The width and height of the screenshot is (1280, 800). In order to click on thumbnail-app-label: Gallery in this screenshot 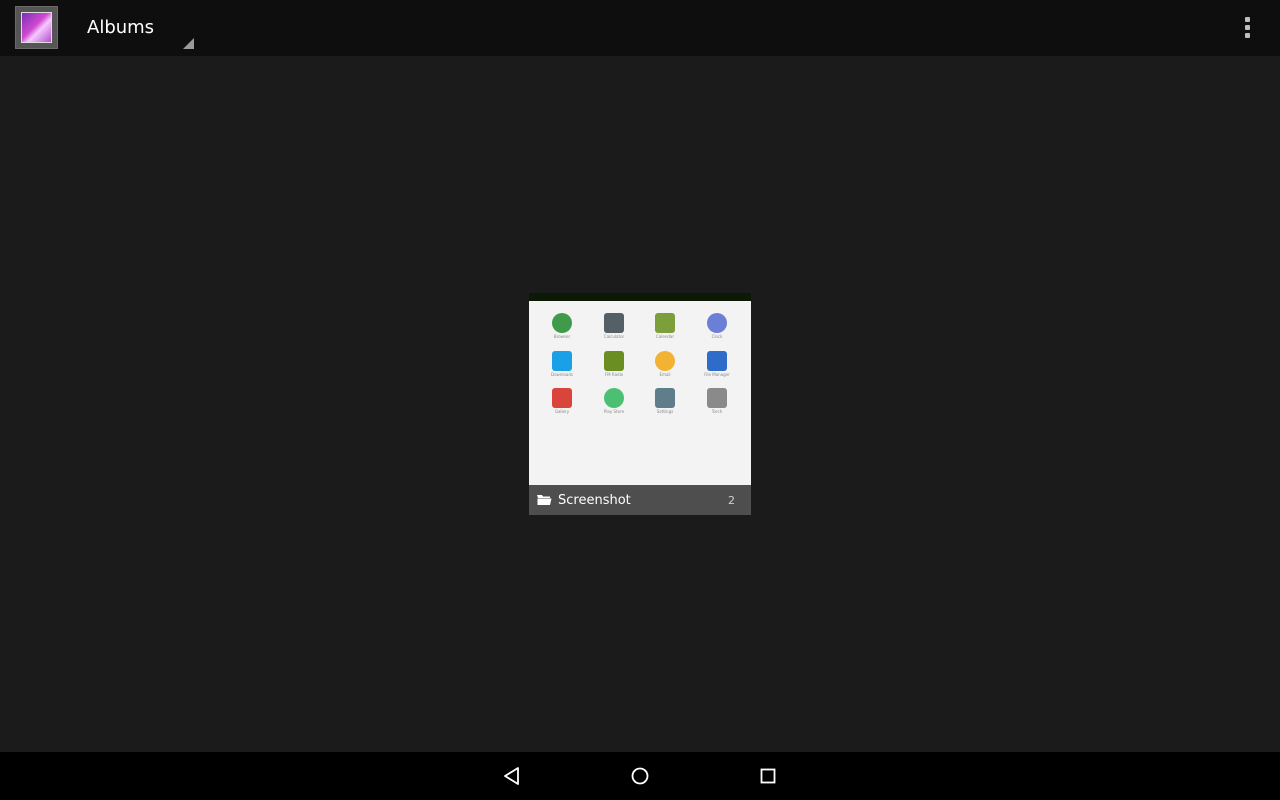, I will do `click(562, 411)`.